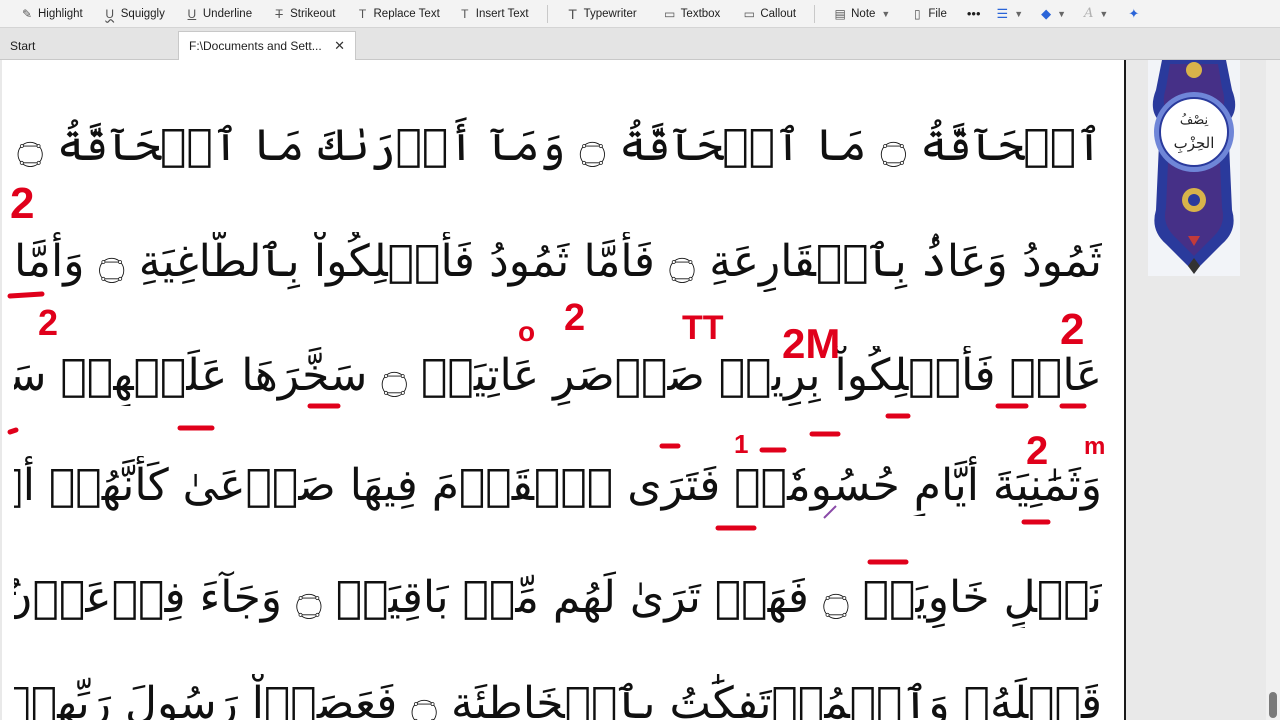 This screenshot has height=720, width=1280. What do you see at coordinates (840, 13) in the screenshot?
I see `note-icon: ▤` at bounding box center [840, 13].